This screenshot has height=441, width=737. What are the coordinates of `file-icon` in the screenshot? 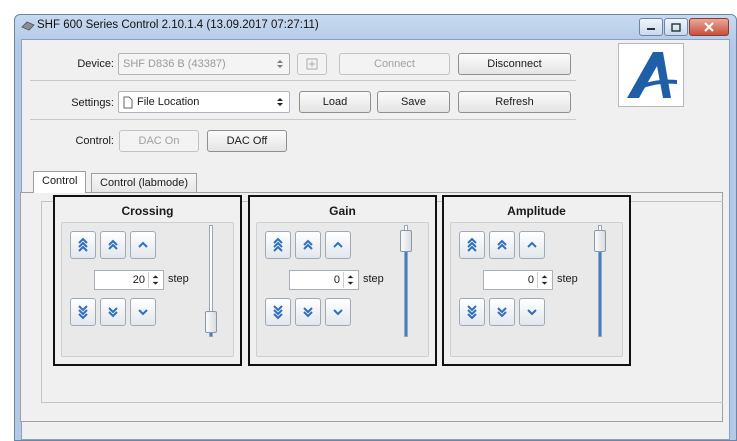 It's located at (128, 102).